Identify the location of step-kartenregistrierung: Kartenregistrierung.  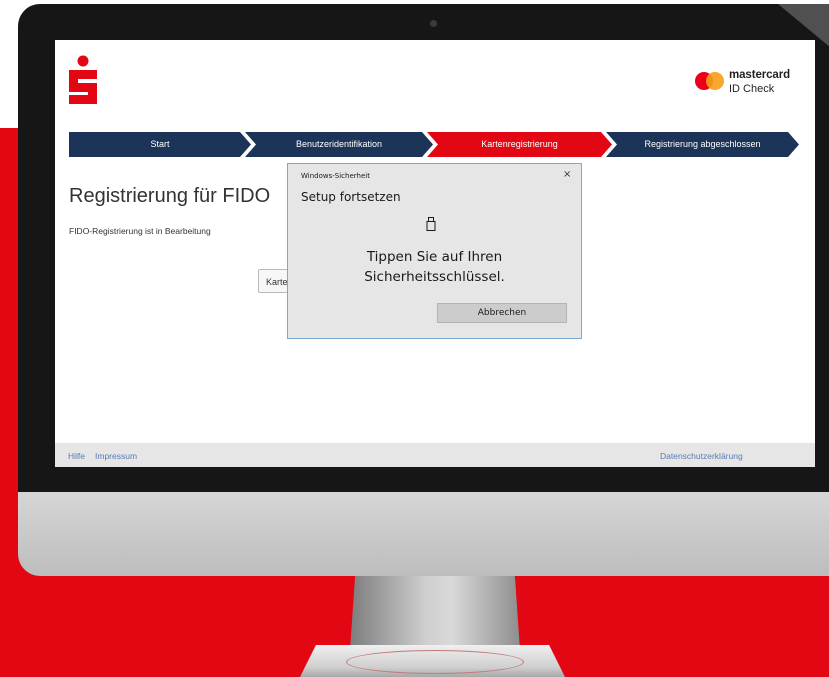
(519, 144).